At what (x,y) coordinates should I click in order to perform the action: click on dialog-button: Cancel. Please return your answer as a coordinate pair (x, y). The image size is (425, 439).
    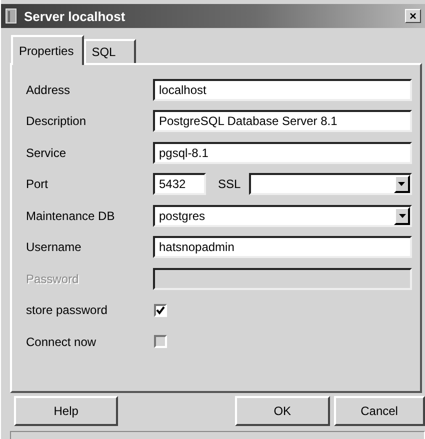
    Looking at the image, I should click on (379, 411).